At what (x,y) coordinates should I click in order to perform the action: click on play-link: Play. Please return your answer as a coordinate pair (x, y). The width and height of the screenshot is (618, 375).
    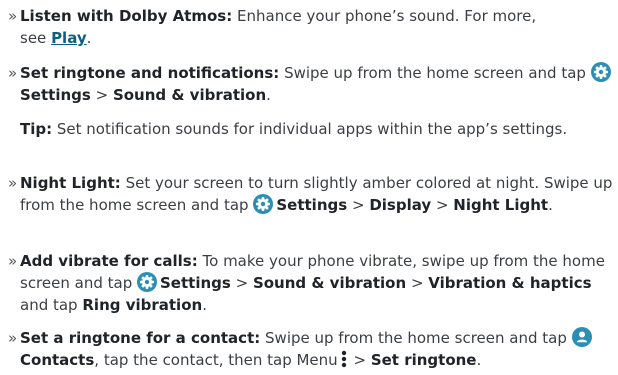
    Looking at the image, I should click on (69, 38).